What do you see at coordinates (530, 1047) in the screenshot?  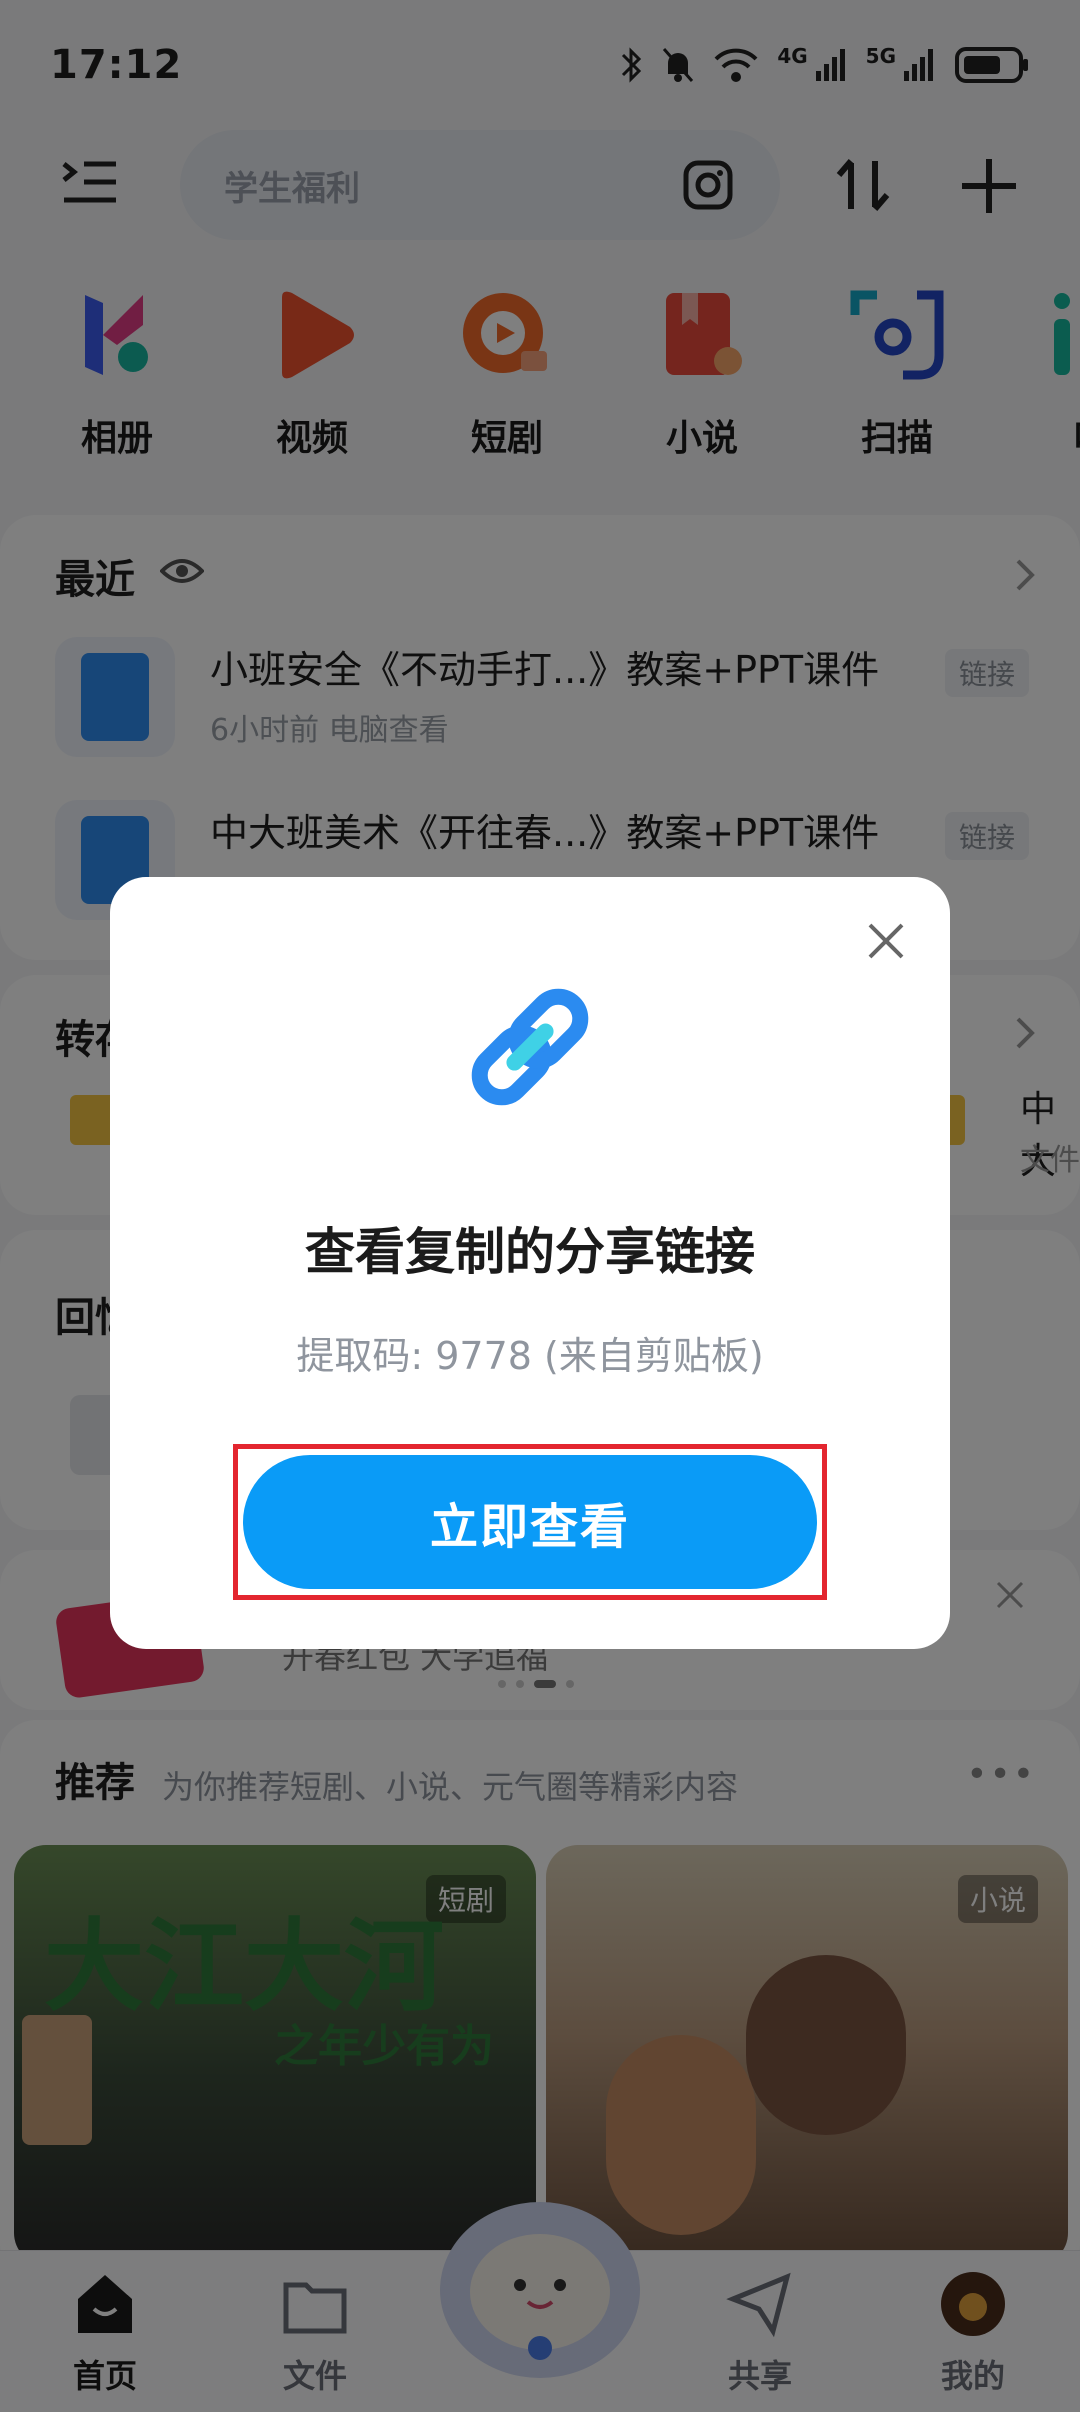 I see `link-icon` at bounding box center [530, 1047].